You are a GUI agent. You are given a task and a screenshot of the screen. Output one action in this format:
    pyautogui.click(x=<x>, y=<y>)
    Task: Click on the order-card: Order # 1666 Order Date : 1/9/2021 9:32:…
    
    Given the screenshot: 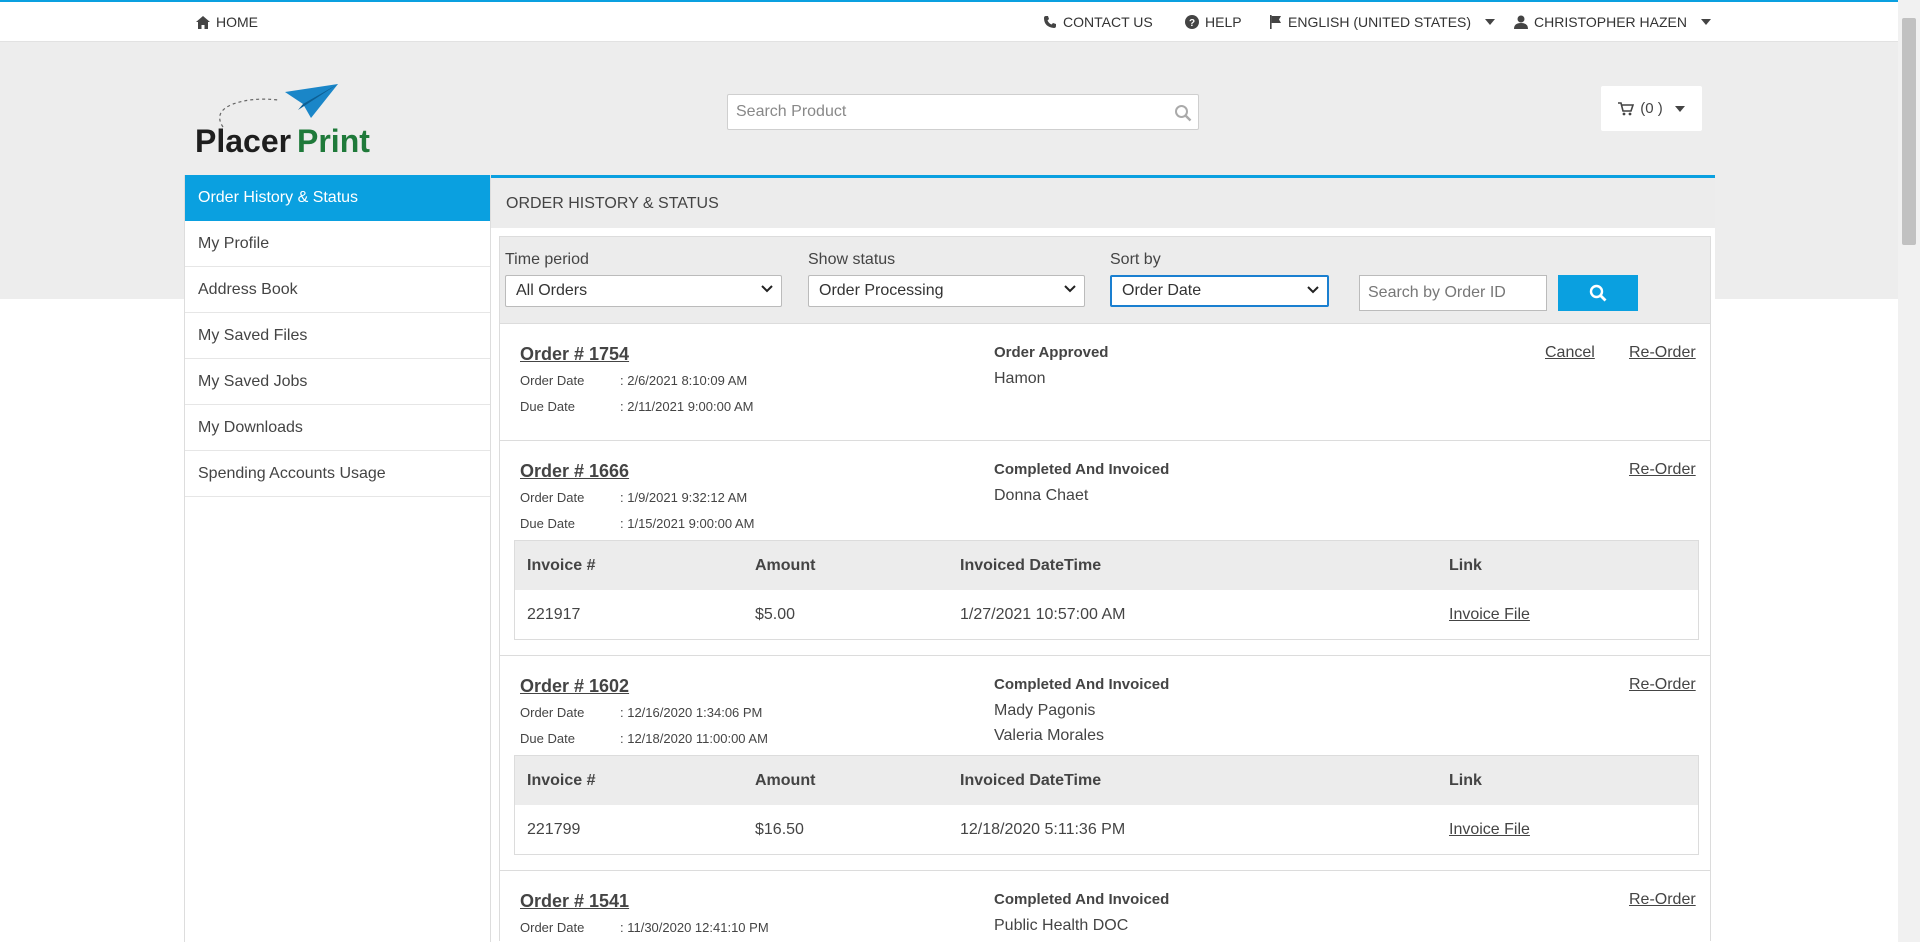 What is the action you would take?
    pyautogui.click(x=1105, y=548)
    